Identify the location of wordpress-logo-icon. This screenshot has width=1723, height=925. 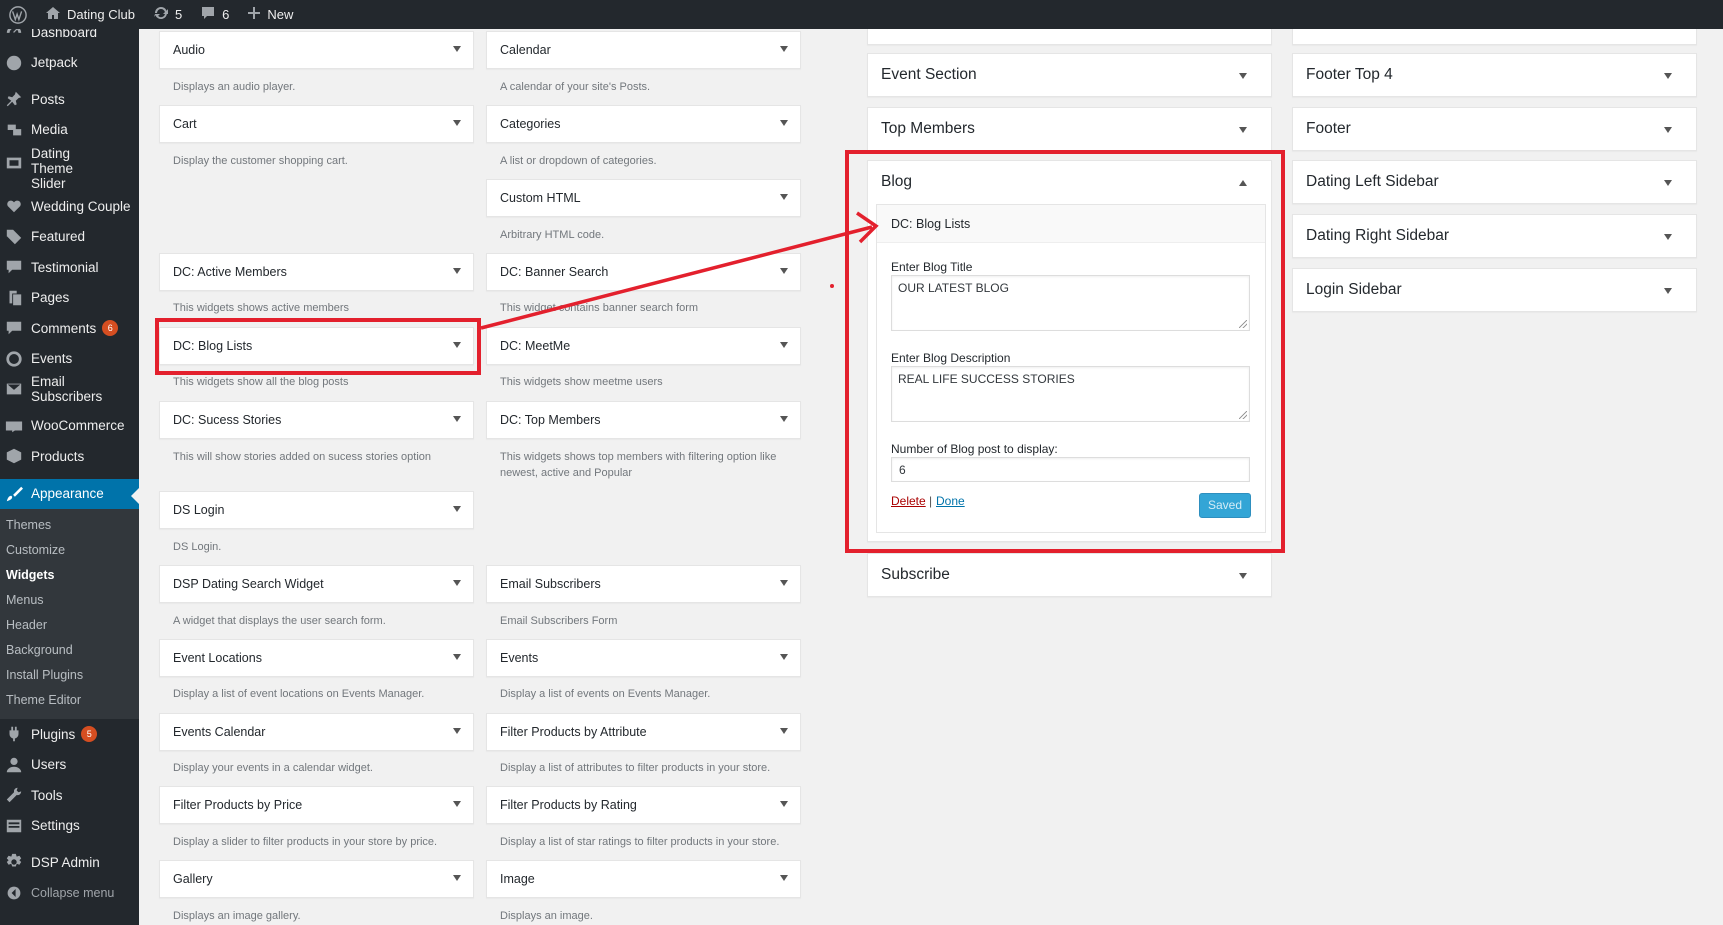
(18, 14).